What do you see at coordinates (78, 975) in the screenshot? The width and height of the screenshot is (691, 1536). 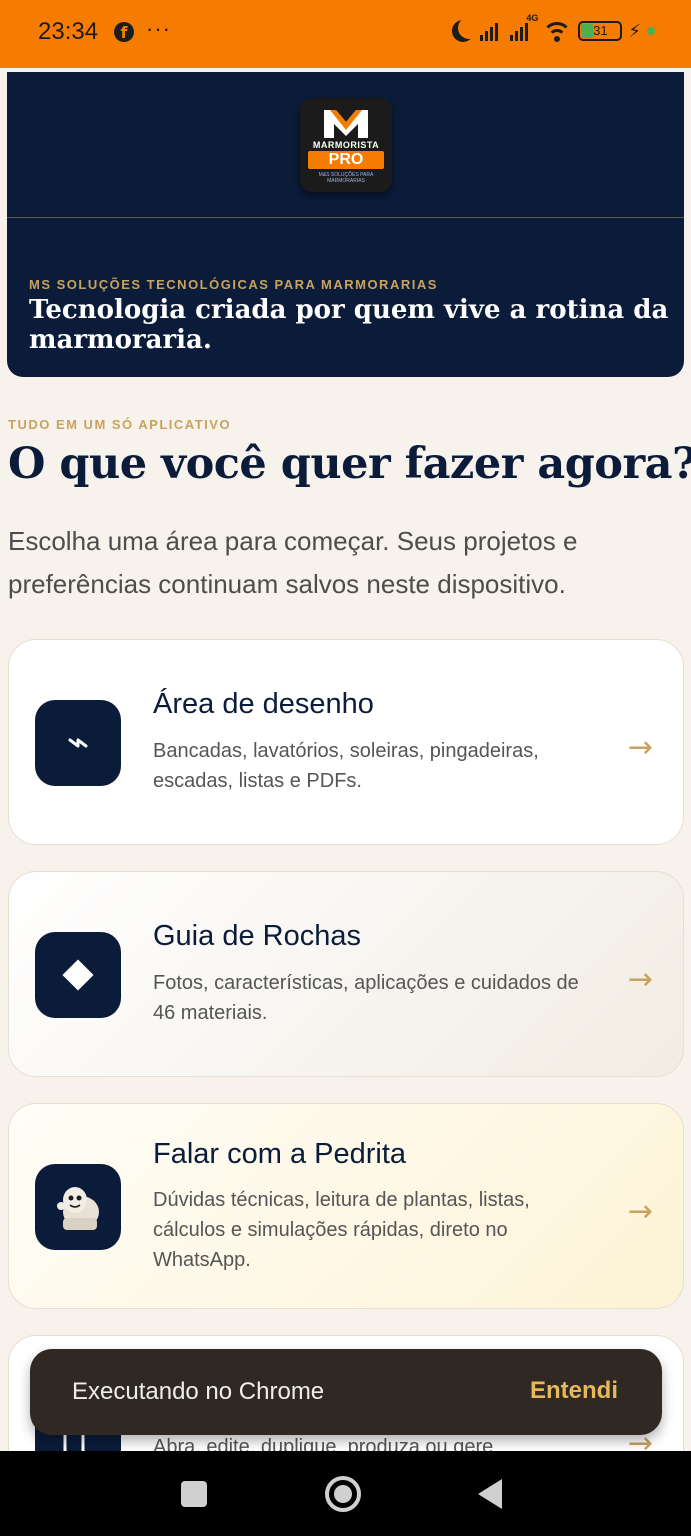 I see `diamond-icon` at bounding box center [78, 975].